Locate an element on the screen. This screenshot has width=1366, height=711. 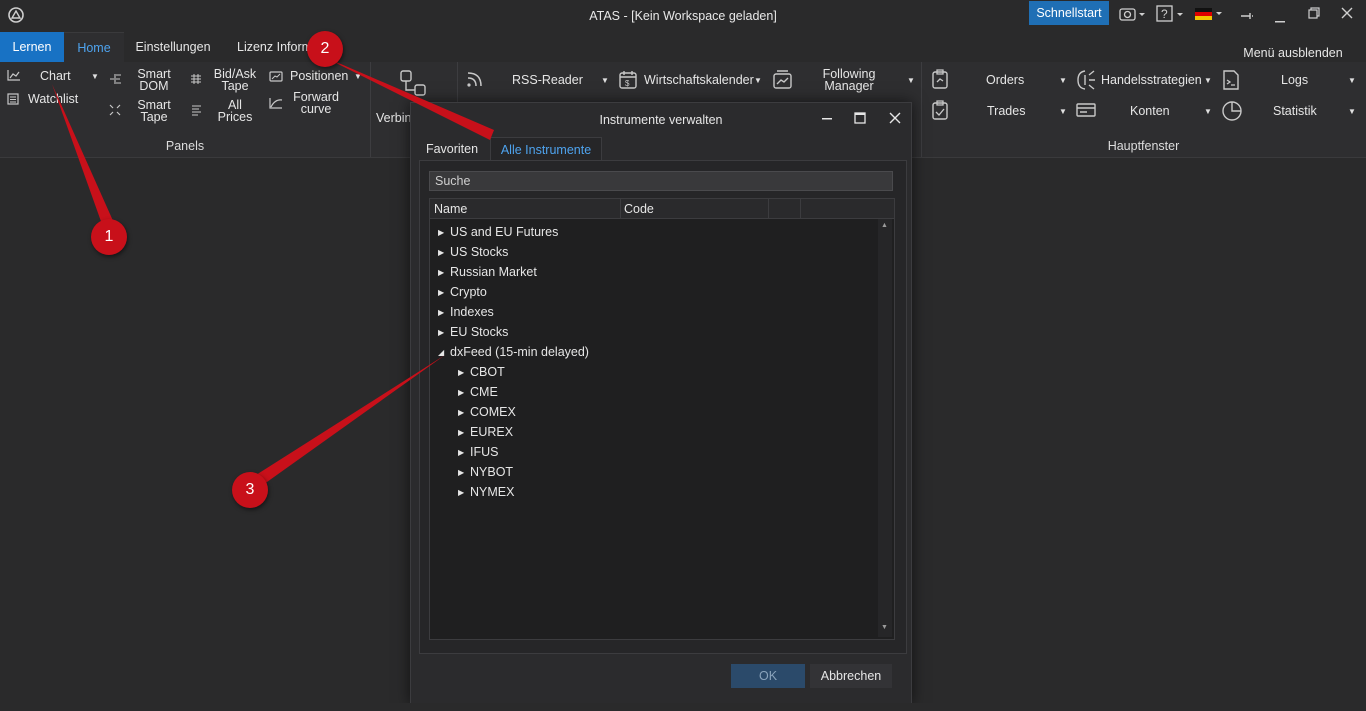
tree-row-label: Russian Market is located at coordinates (493, 272).